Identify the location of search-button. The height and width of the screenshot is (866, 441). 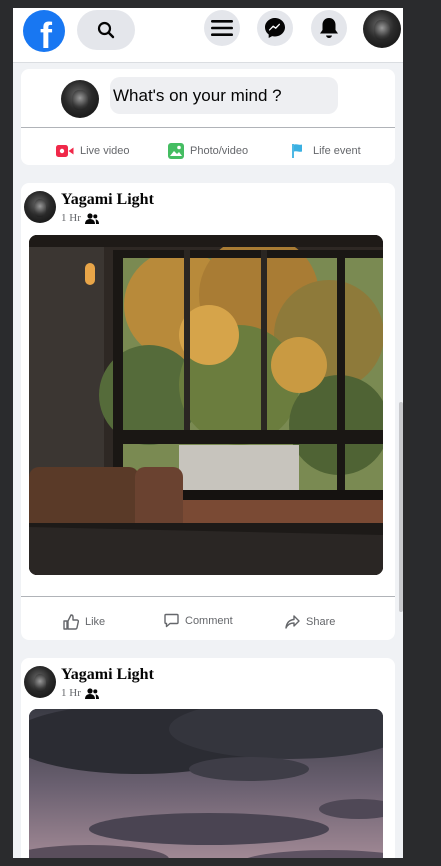
(106, 30).